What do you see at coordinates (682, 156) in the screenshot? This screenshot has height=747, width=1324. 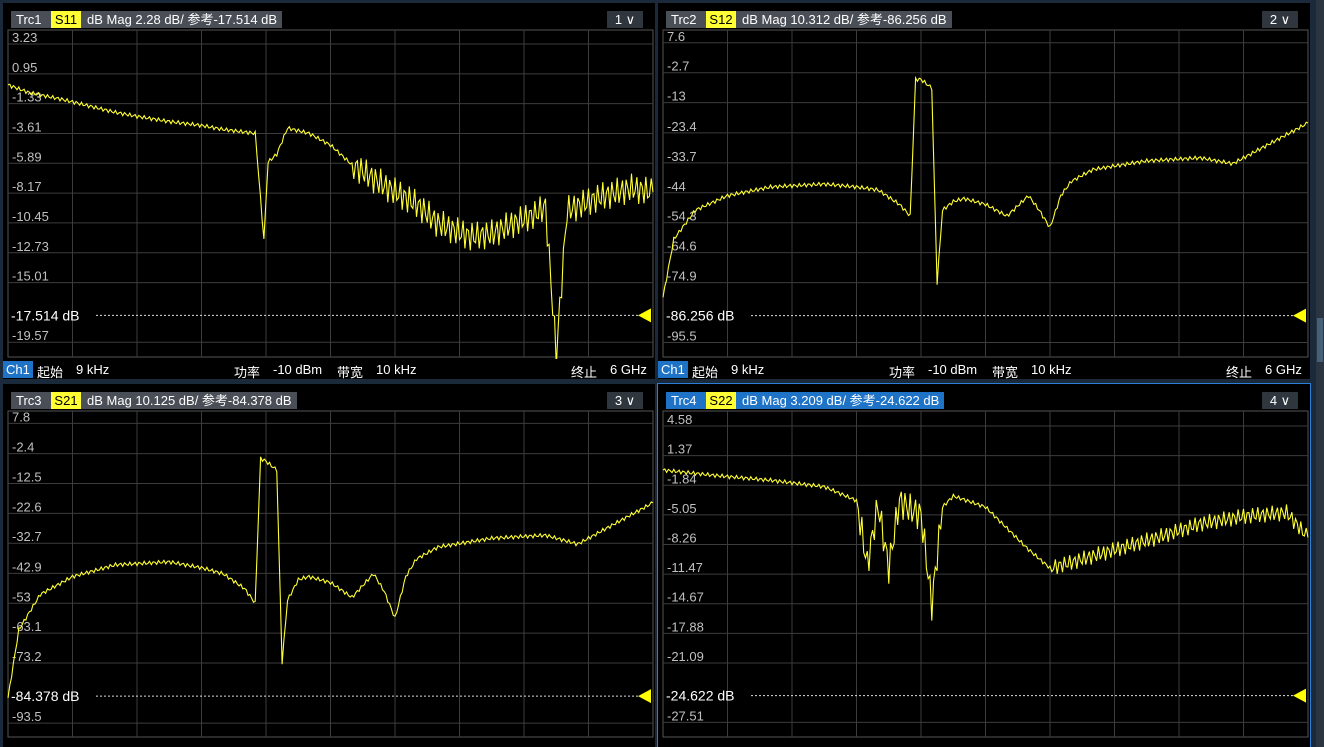 I see `y-tick-label: -33.7` at bounding box center [682, 156].